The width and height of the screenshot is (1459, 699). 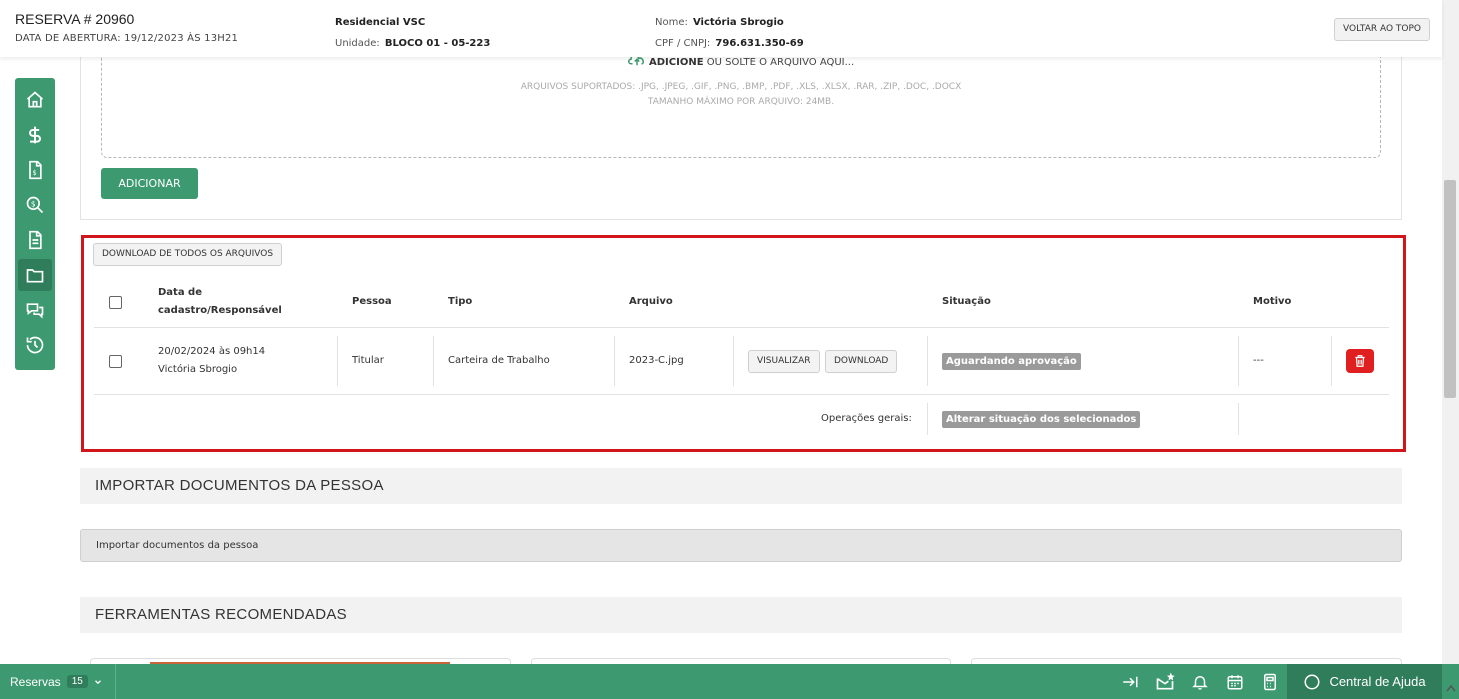 I want to click on chat-icon, so click(x=35, y=311).